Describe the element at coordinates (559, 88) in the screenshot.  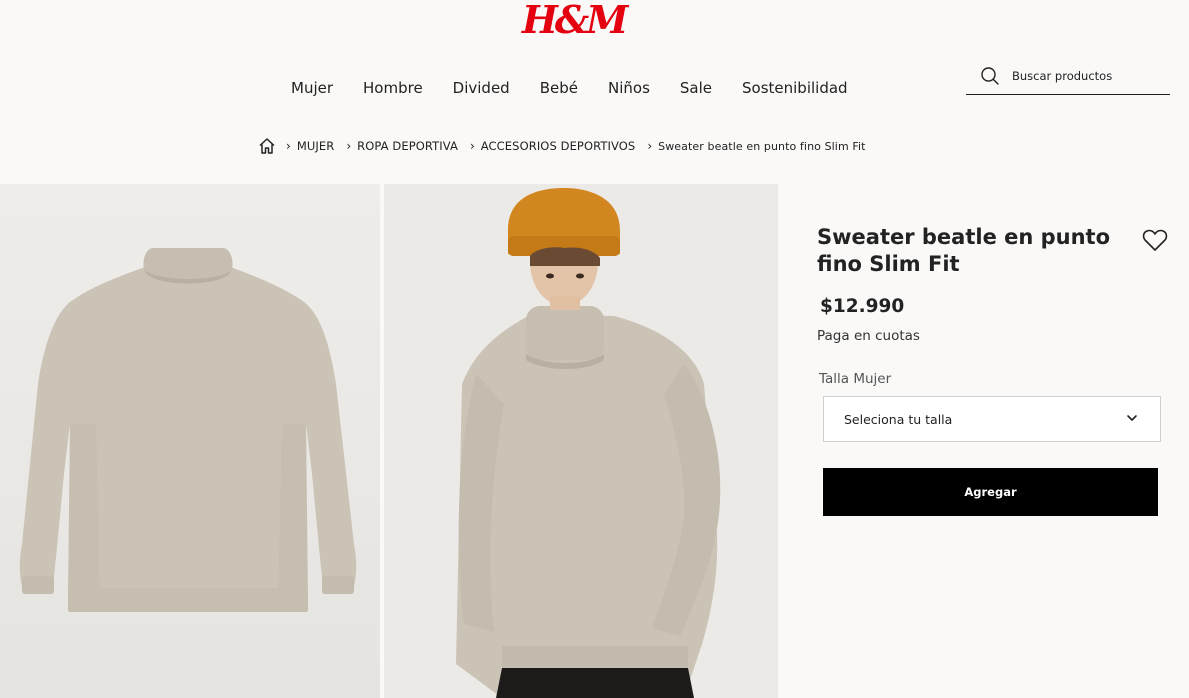
I see `nav-item-bebe: Bebé` at that location.